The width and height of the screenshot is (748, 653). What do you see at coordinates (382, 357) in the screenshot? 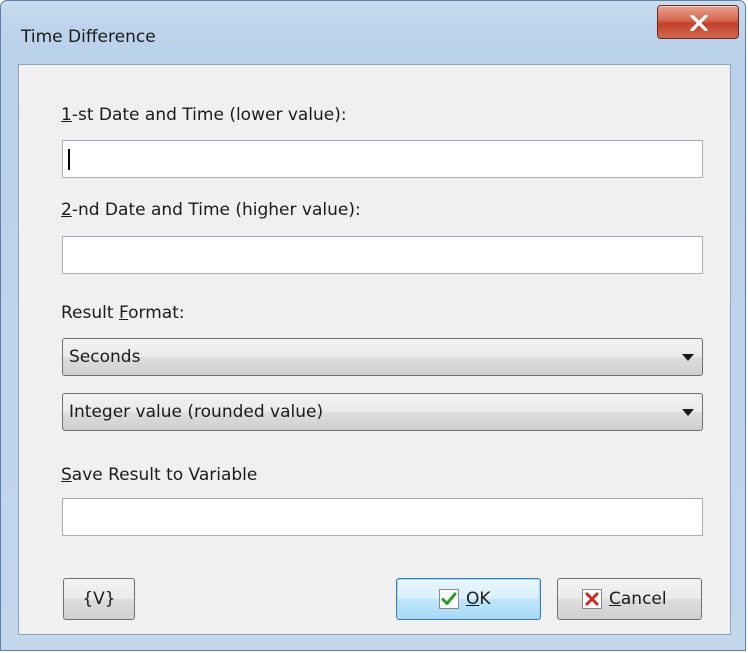
I see `result-unit-select: Seconds` at bounding box center [382, 357].